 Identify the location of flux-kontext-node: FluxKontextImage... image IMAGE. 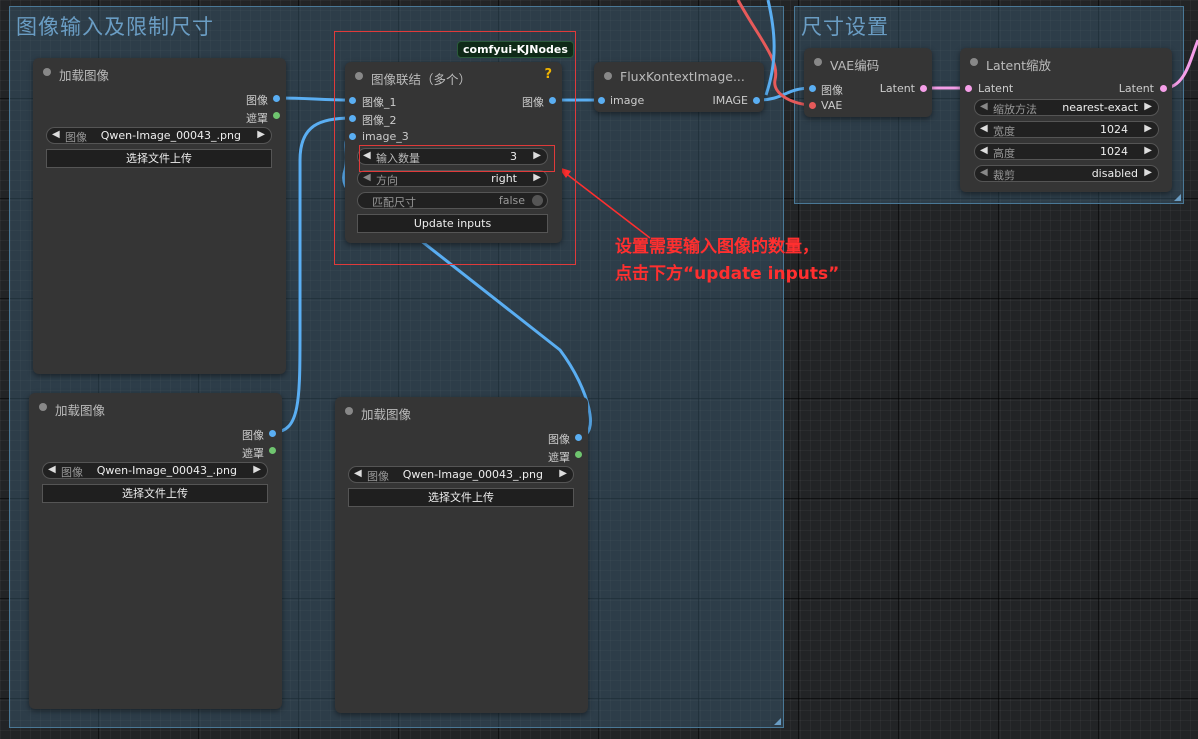
(679, 87).